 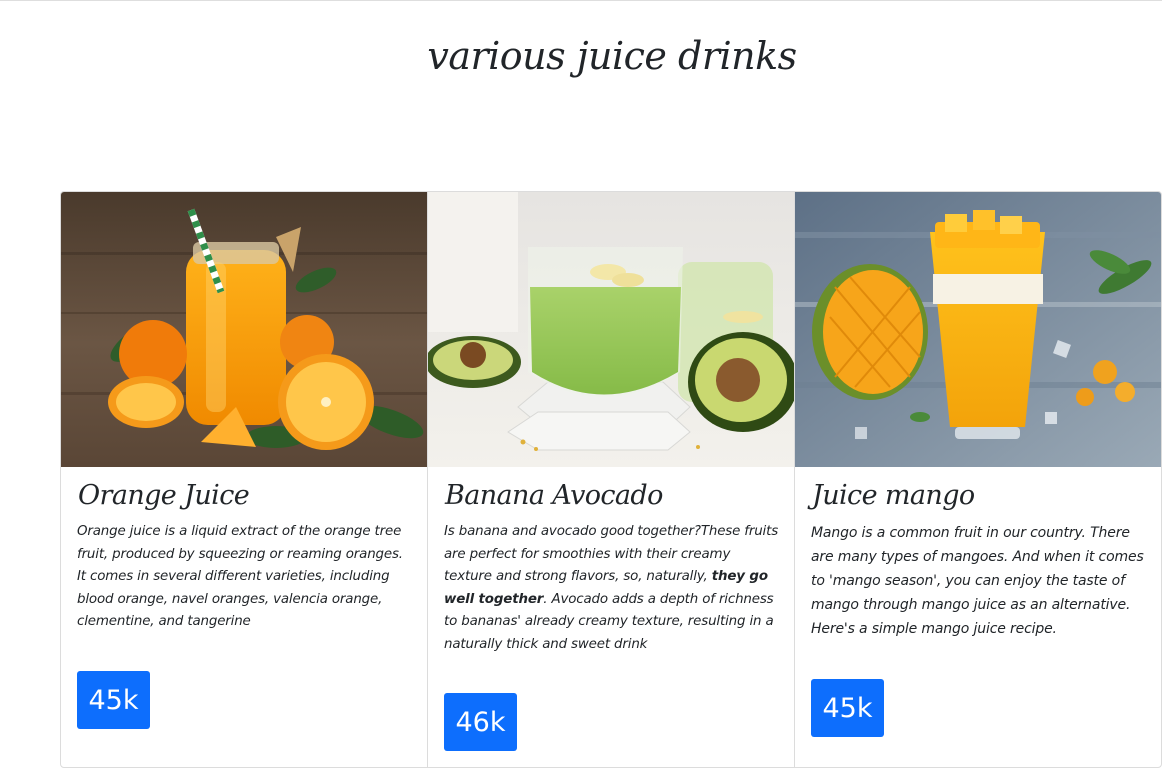 I want to click on mango-juice-image, so click(x=978, y=329).